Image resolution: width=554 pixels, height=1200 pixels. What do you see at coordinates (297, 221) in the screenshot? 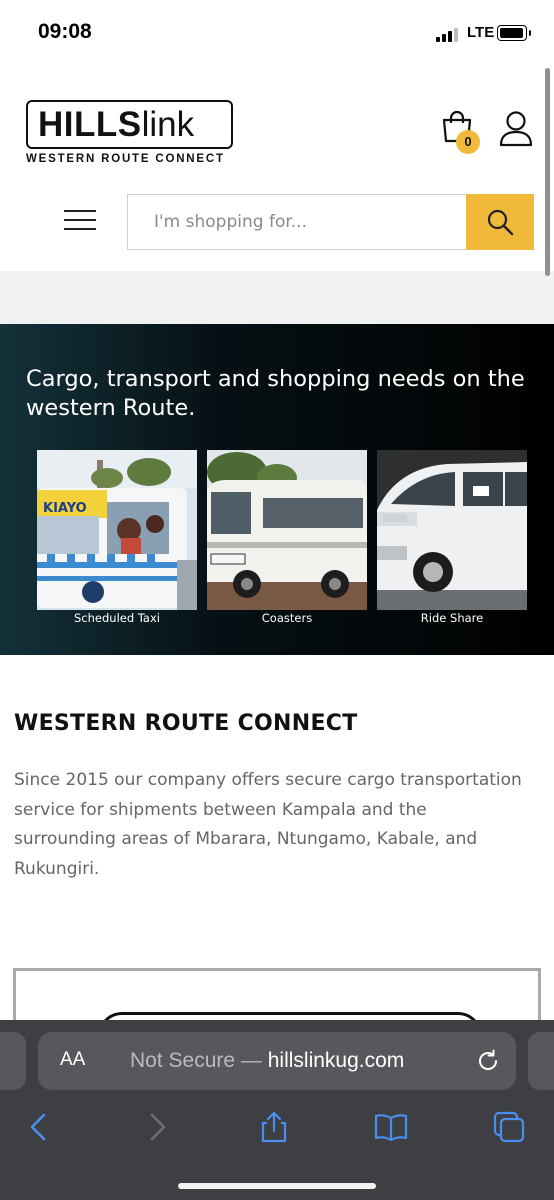
I see `search-input` at bounding box center [297, 221].